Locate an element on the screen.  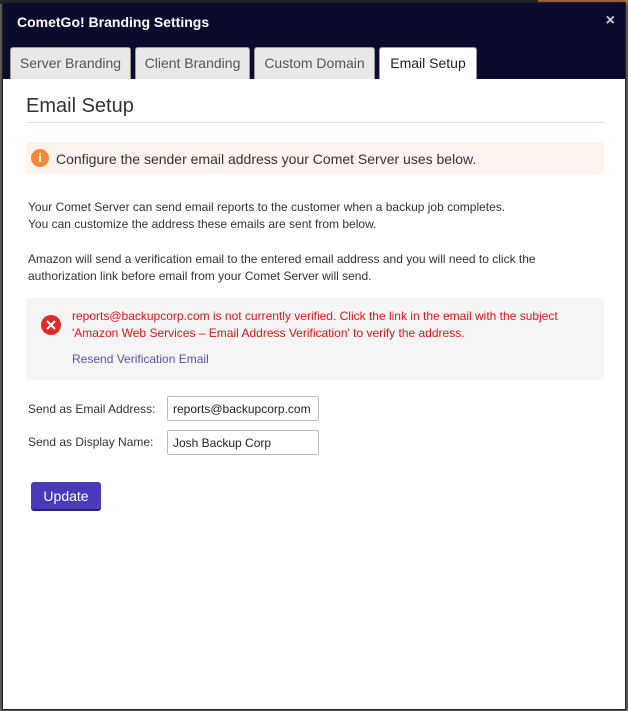
tab-client-branding: Client Branding is located at coordinates (192, 63).